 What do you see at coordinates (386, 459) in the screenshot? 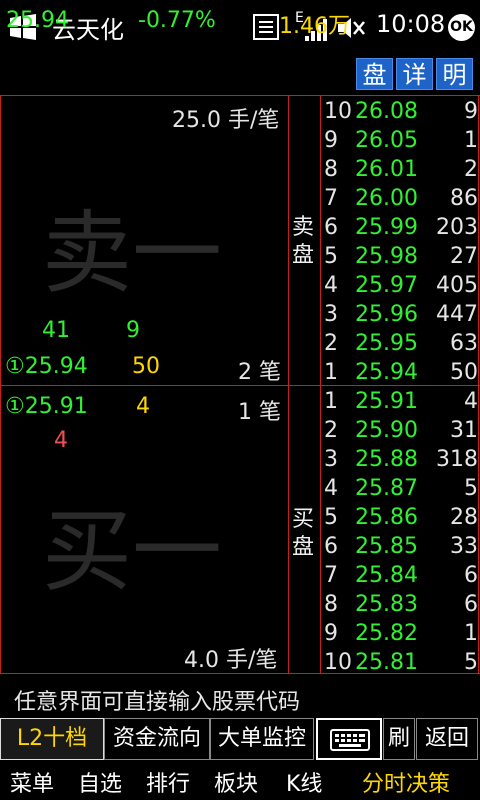
I see `buy-level-price: 25.88` at bounding box center [386, 459].